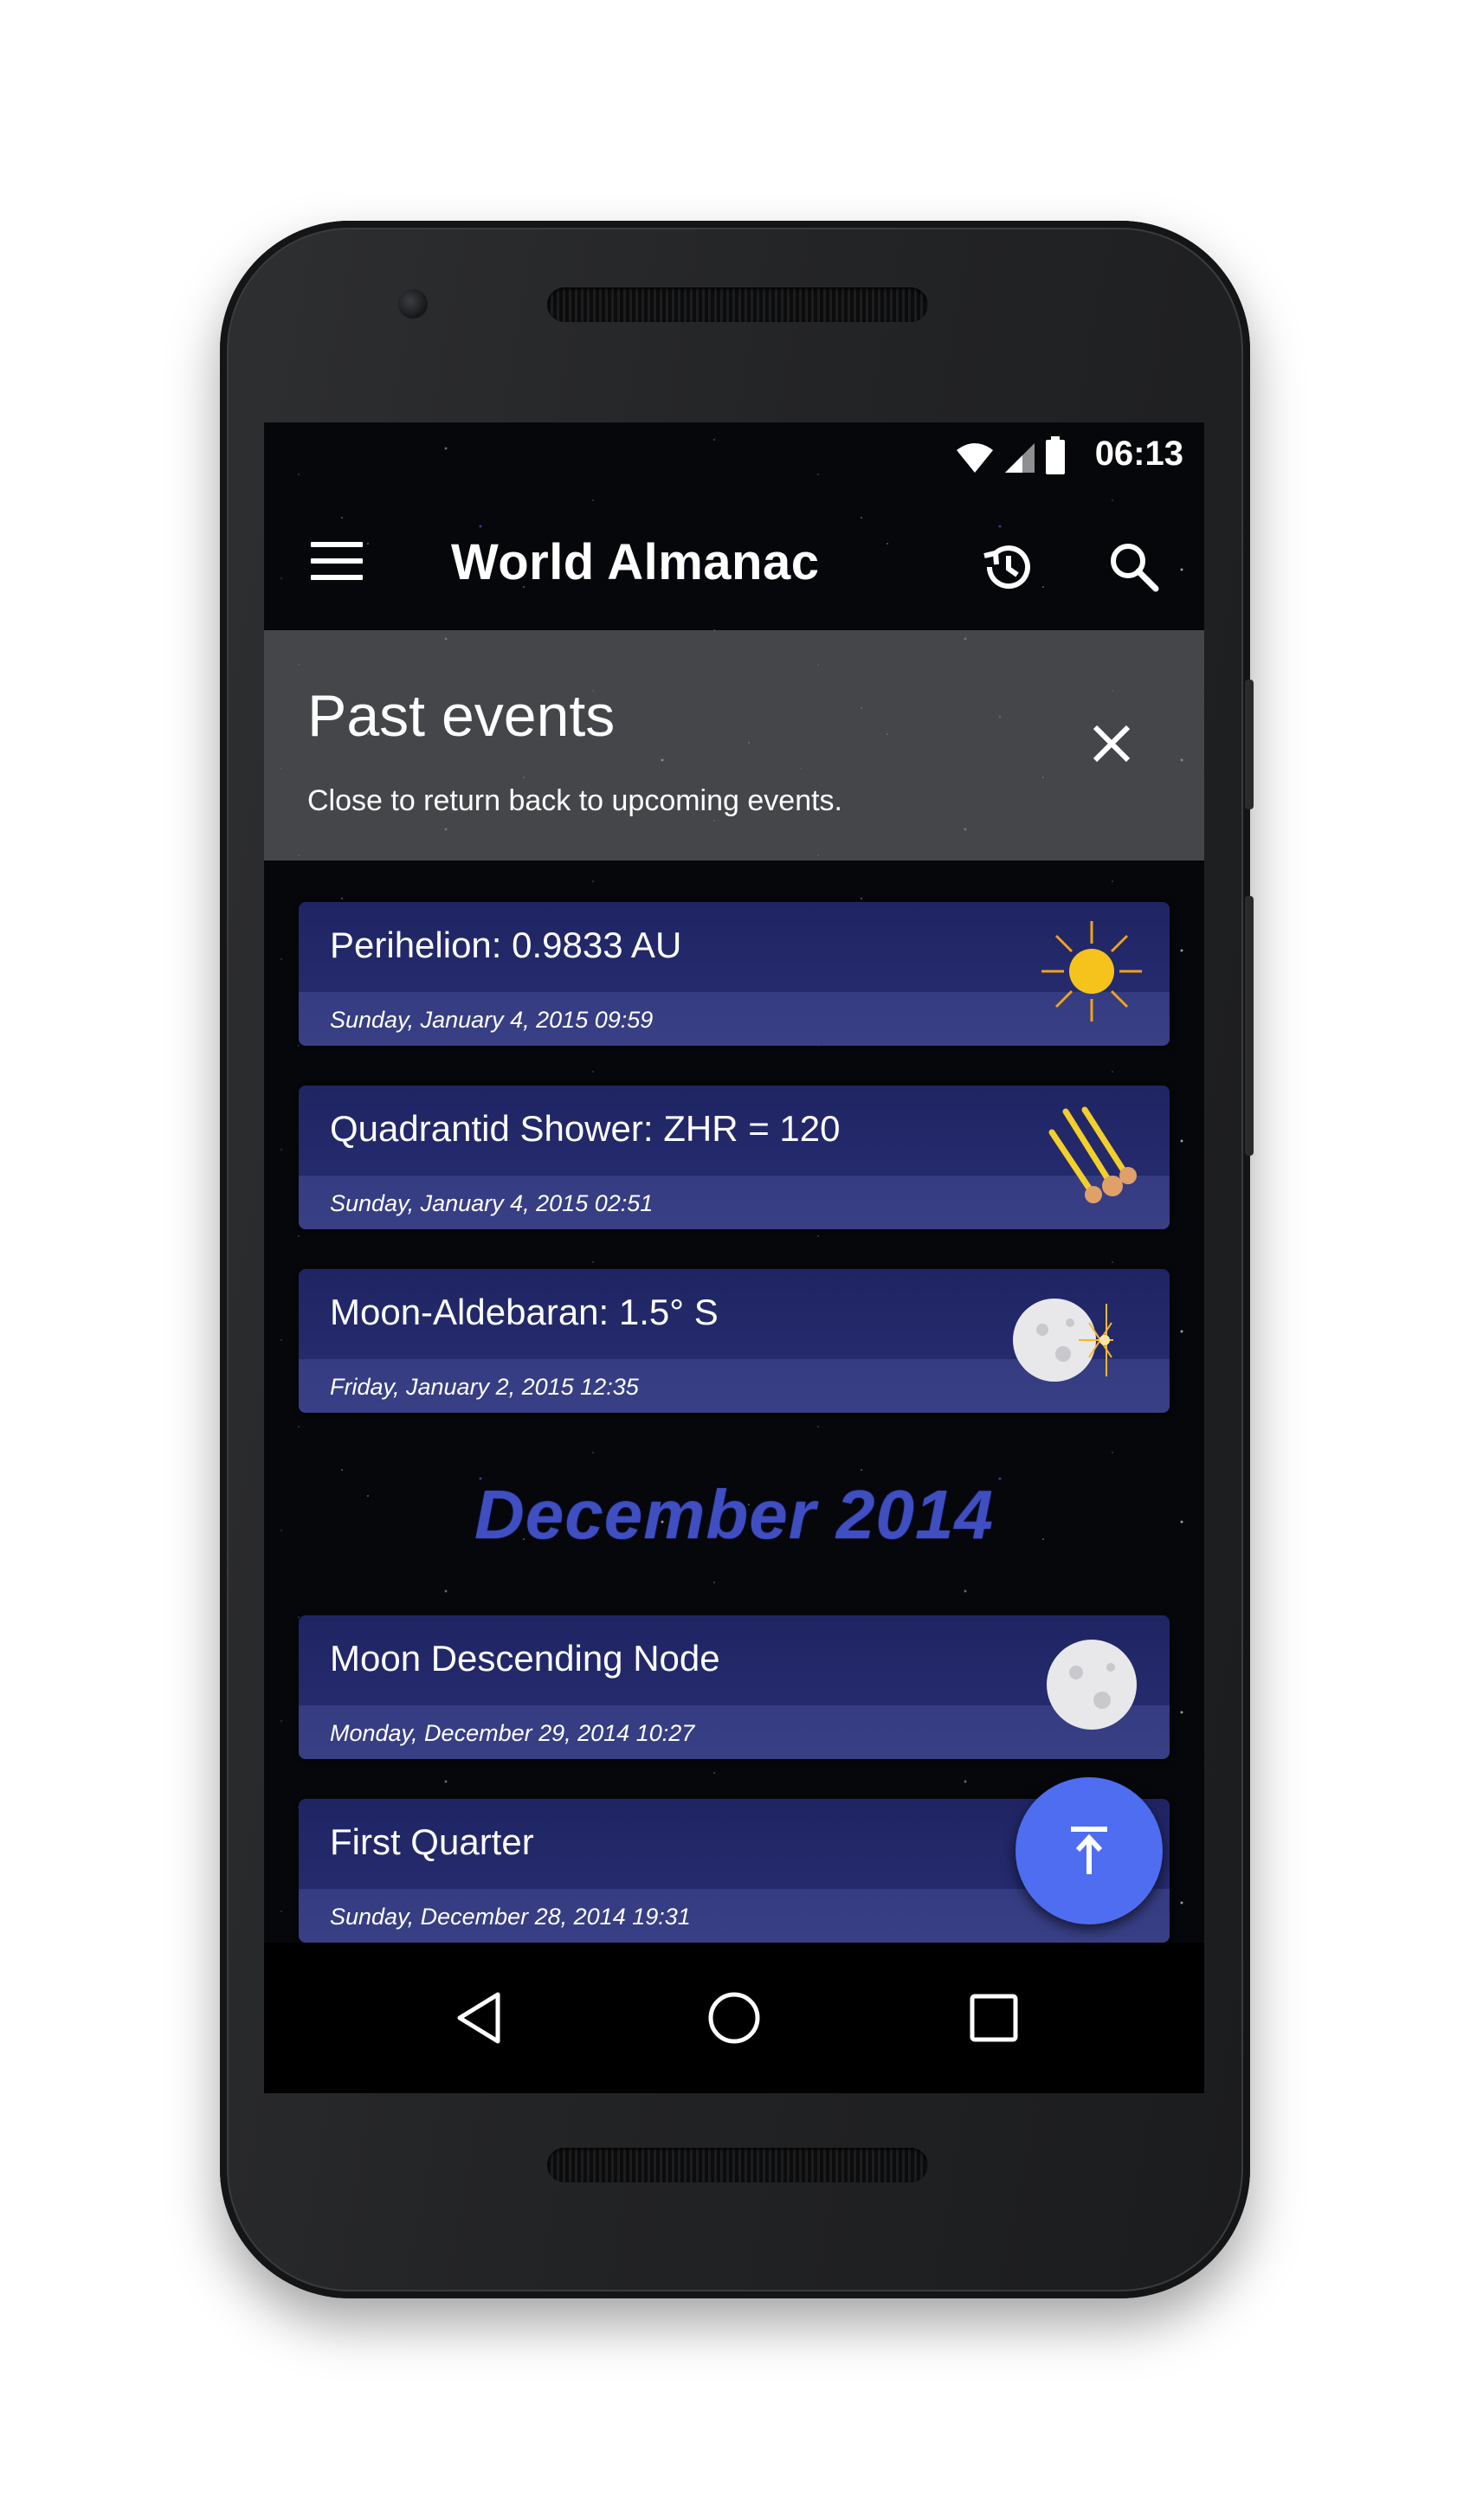 The height and width of the screenshot is (2520, 1470). What do you see at coordinates (636, 562) in the screenshot?
I see `app-title: World Almanac` at bounding box center [636, 562].